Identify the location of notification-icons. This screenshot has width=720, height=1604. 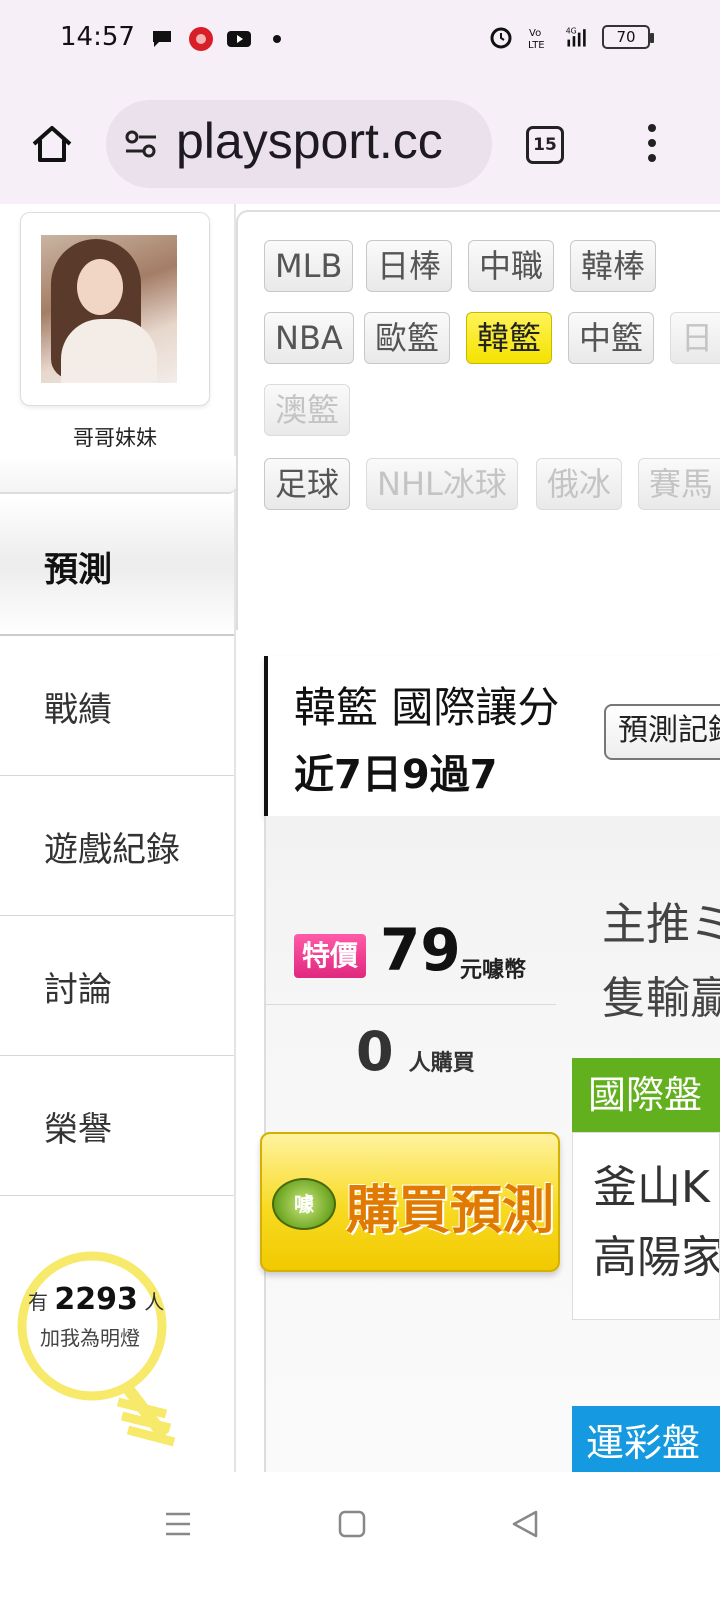
(220, 39).